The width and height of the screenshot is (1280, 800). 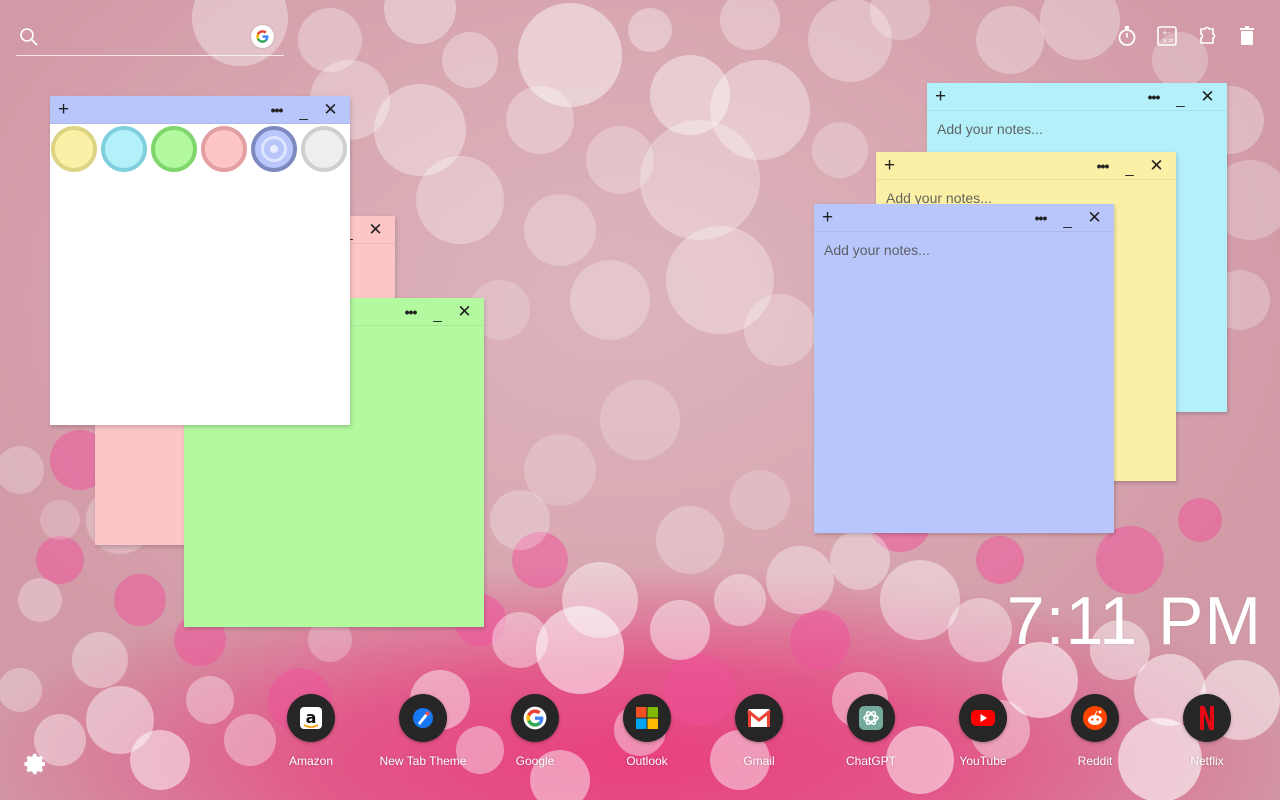 I want to click on shortcut-google: Google, so click(x=535, y=731).